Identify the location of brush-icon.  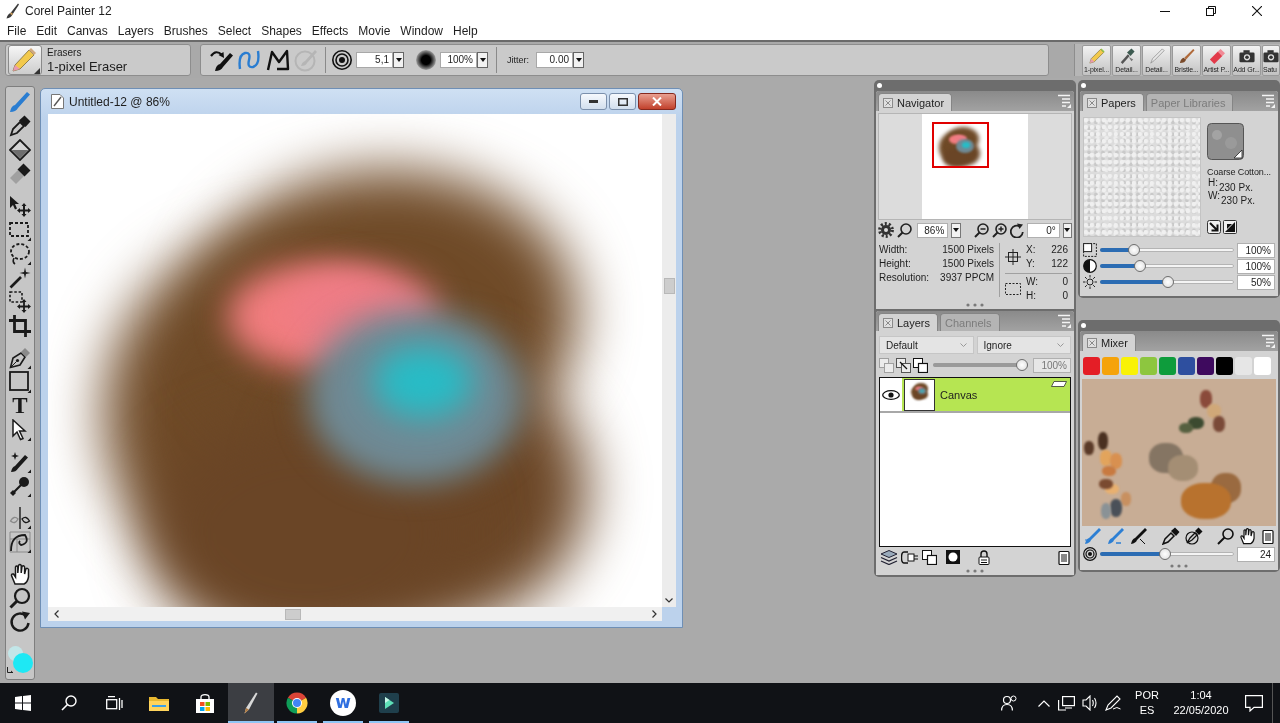
(1139, 536).